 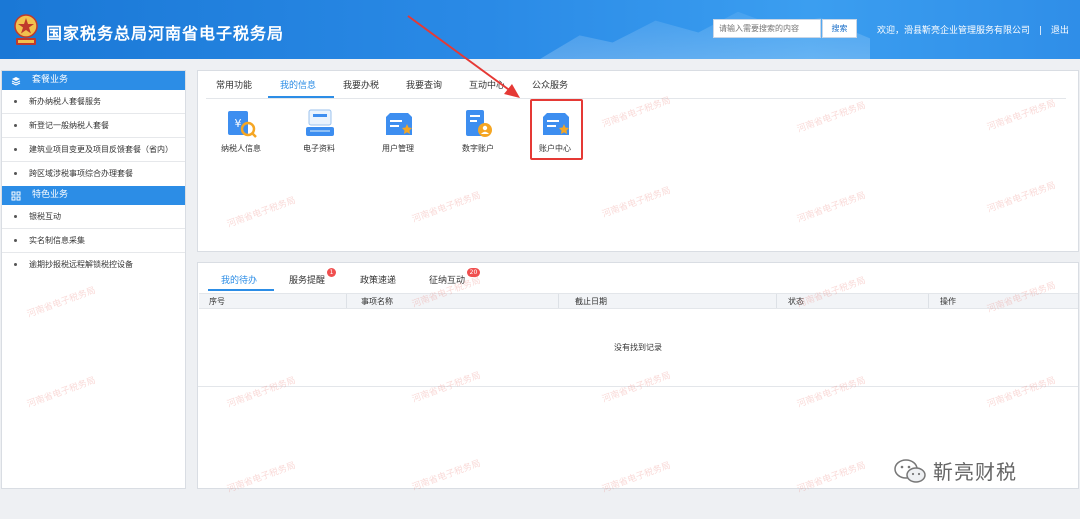 I want to click on sidebar-item-label: 实名制信息采集, so click(x=57, y=240).